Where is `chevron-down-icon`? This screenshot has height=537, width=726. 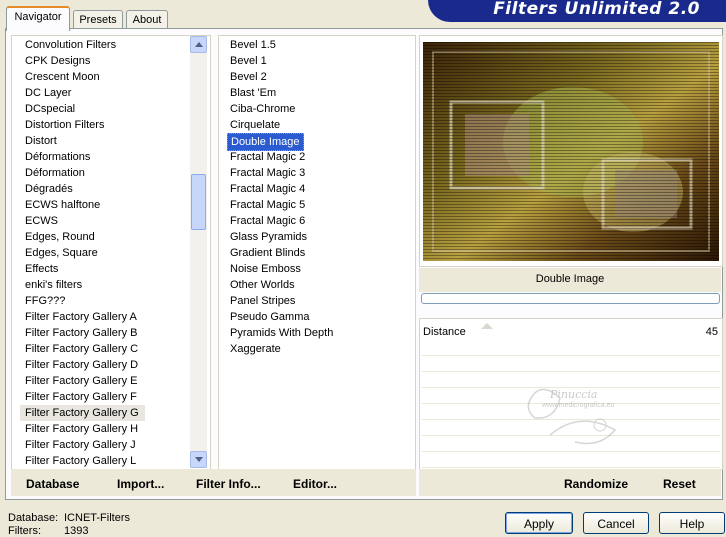 chevron-down-icon is located at coordinates (199, 459).